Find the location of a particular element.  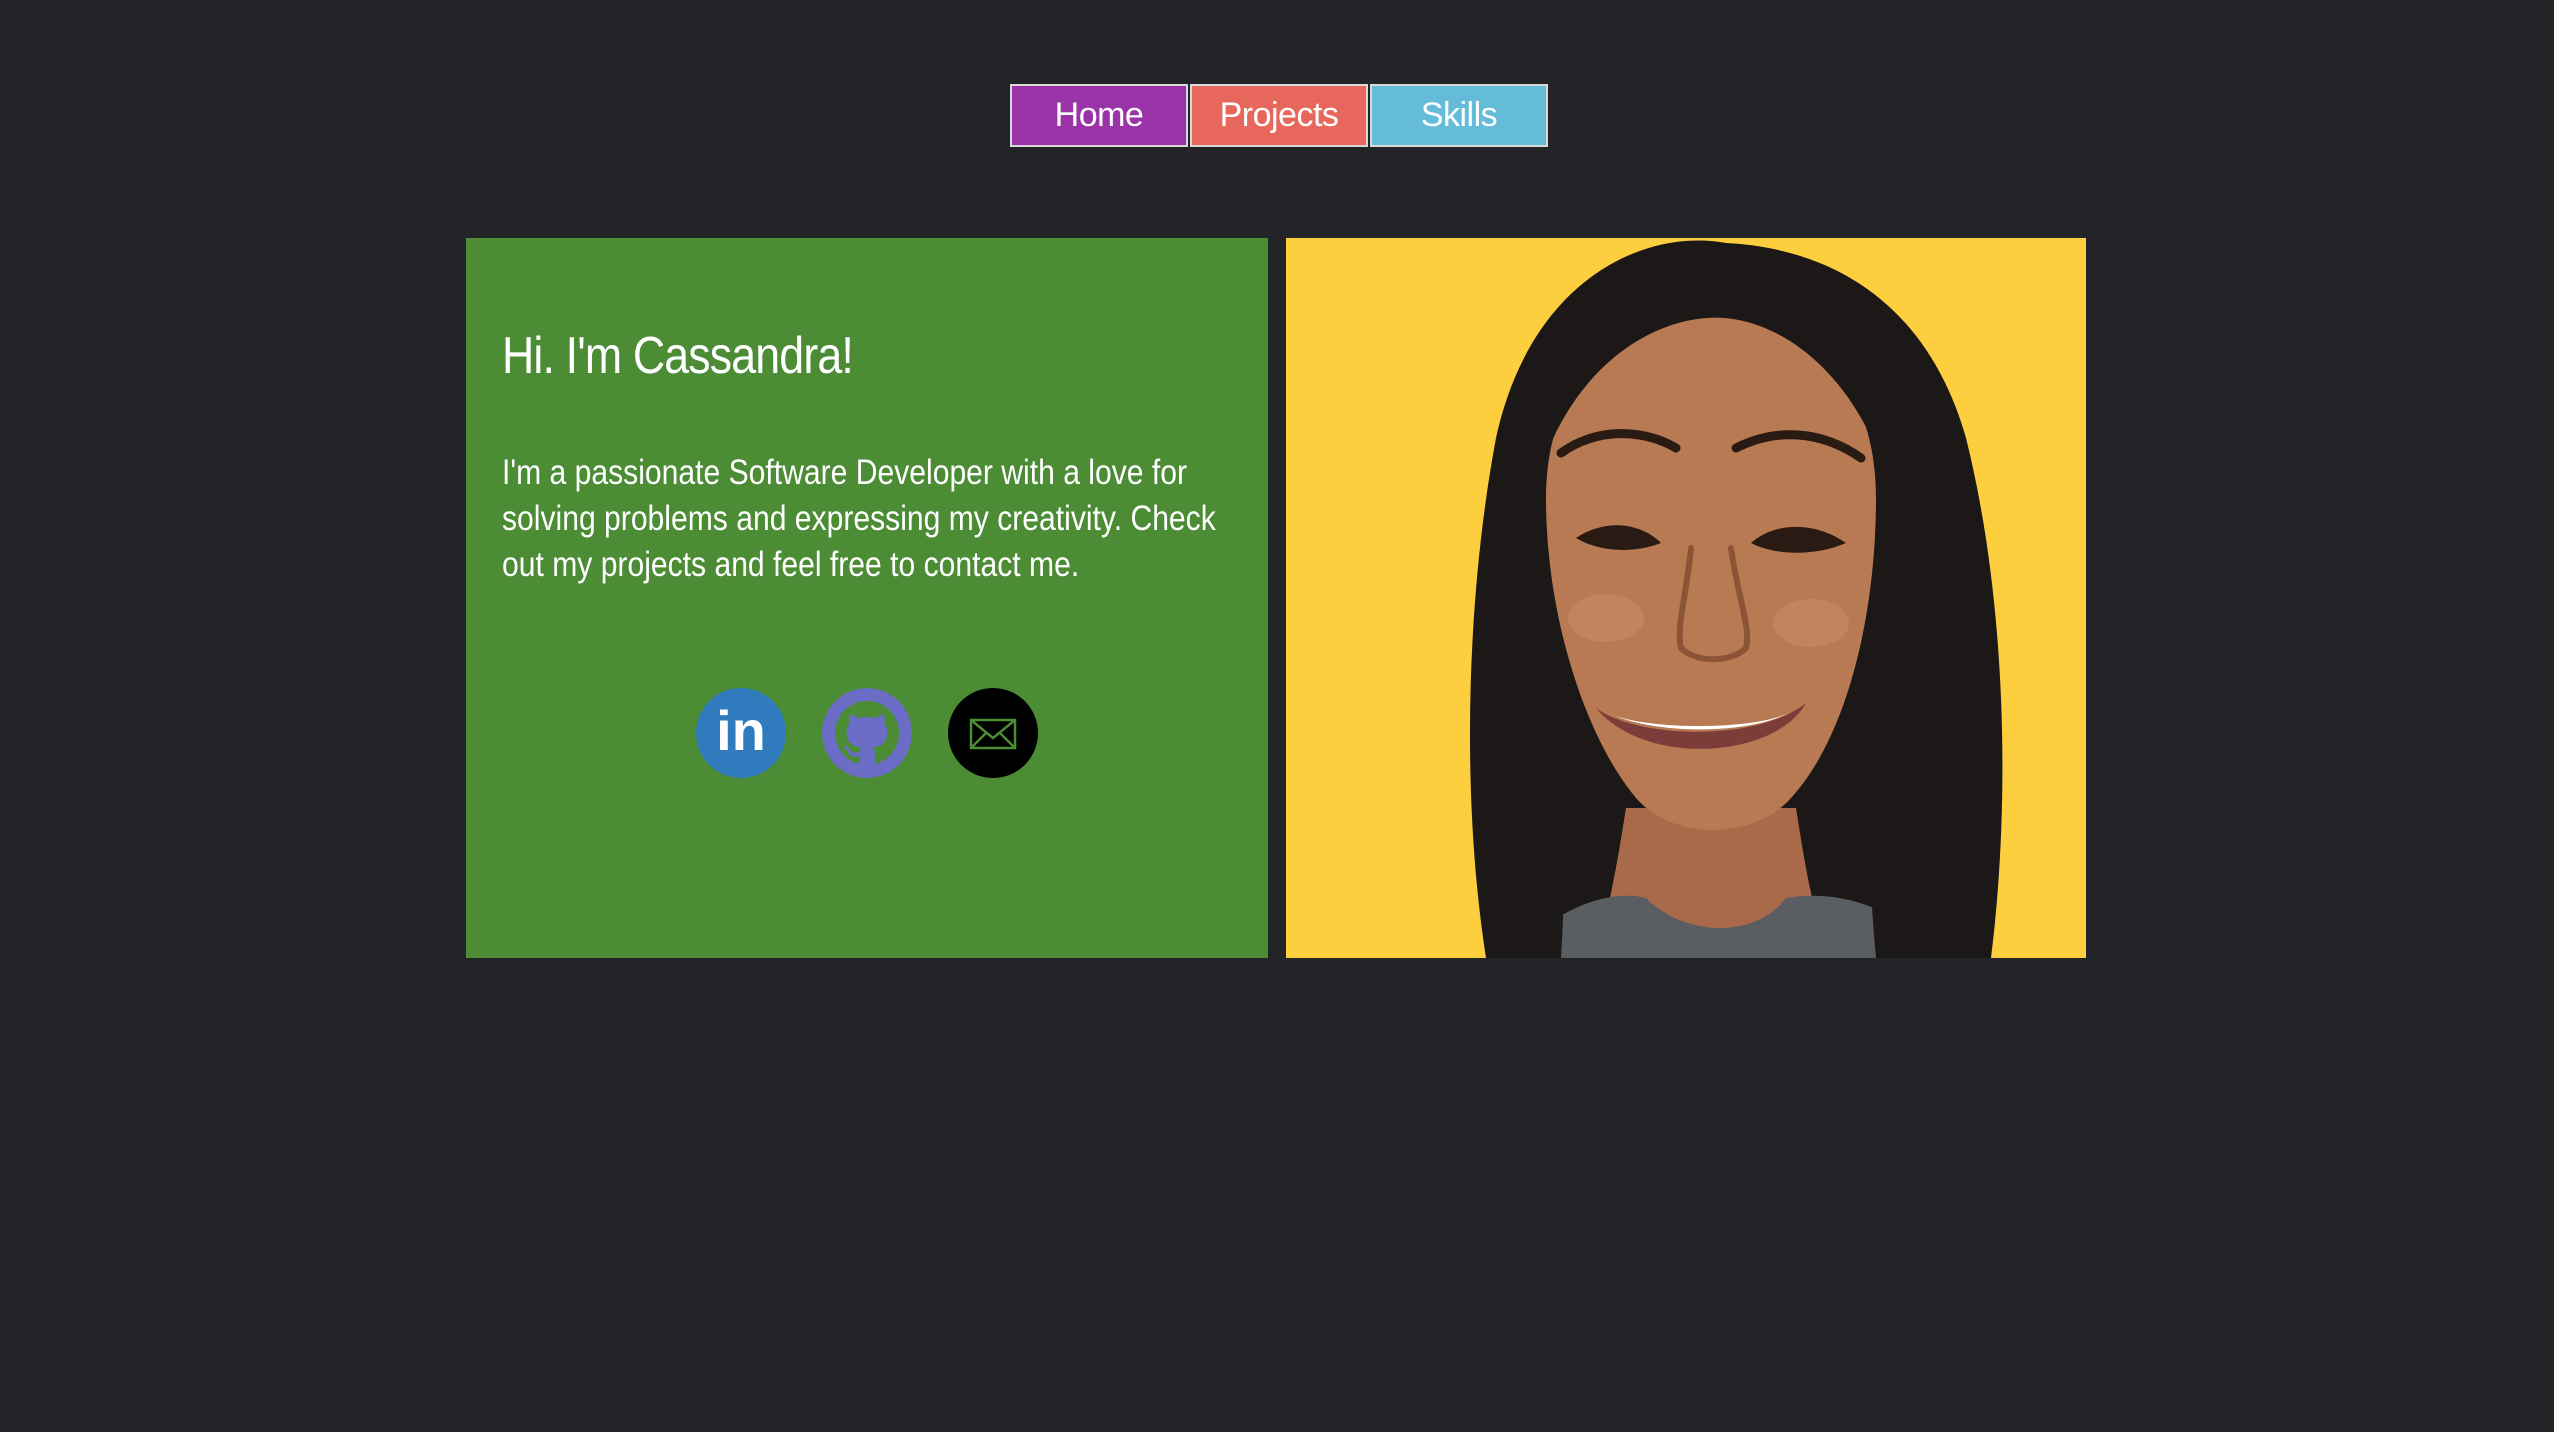

nav-projects-button: Projects is located at coordinates (1279, 115).